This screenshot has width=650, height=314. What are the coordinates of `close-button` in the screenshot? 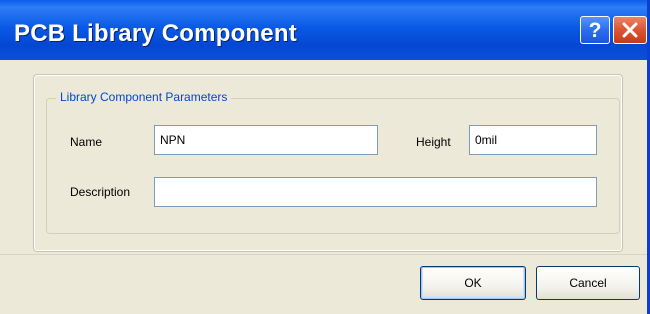 It's located at (630, 30).